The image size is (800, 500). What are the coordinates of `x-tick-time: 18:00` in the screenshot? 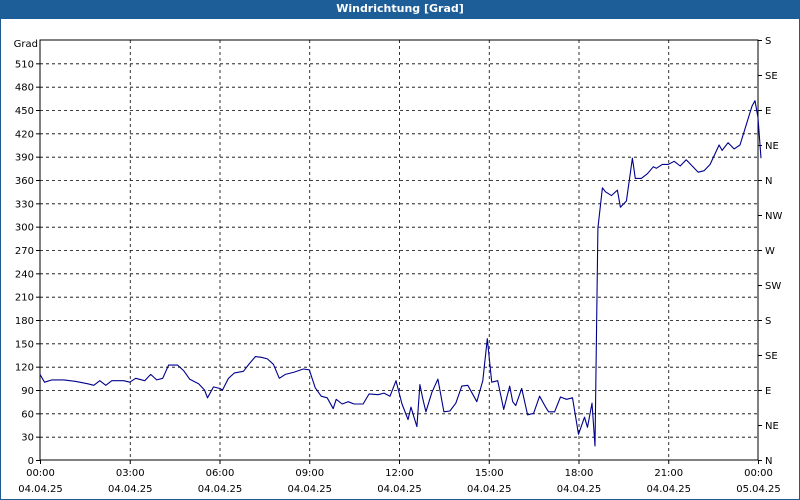 It's located at (579, 473).